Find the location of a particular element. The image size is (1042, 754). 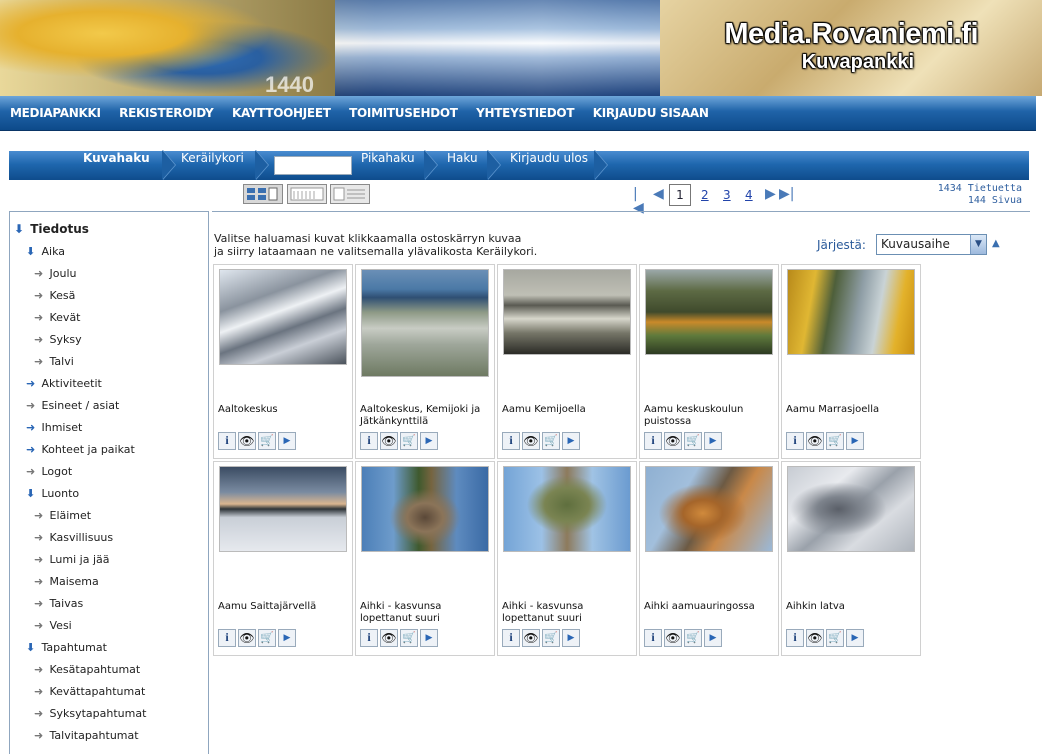

image-caption: Aihkin latva is located at coordinates (852, 607).